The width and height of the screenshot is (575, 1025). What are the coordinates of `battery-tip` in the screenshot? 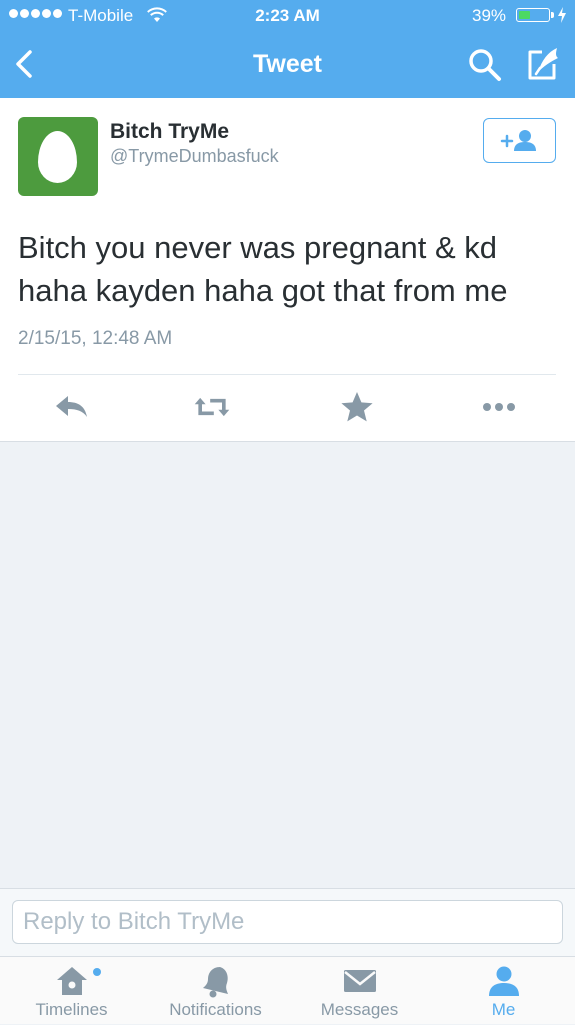 It's located at (552, 15).